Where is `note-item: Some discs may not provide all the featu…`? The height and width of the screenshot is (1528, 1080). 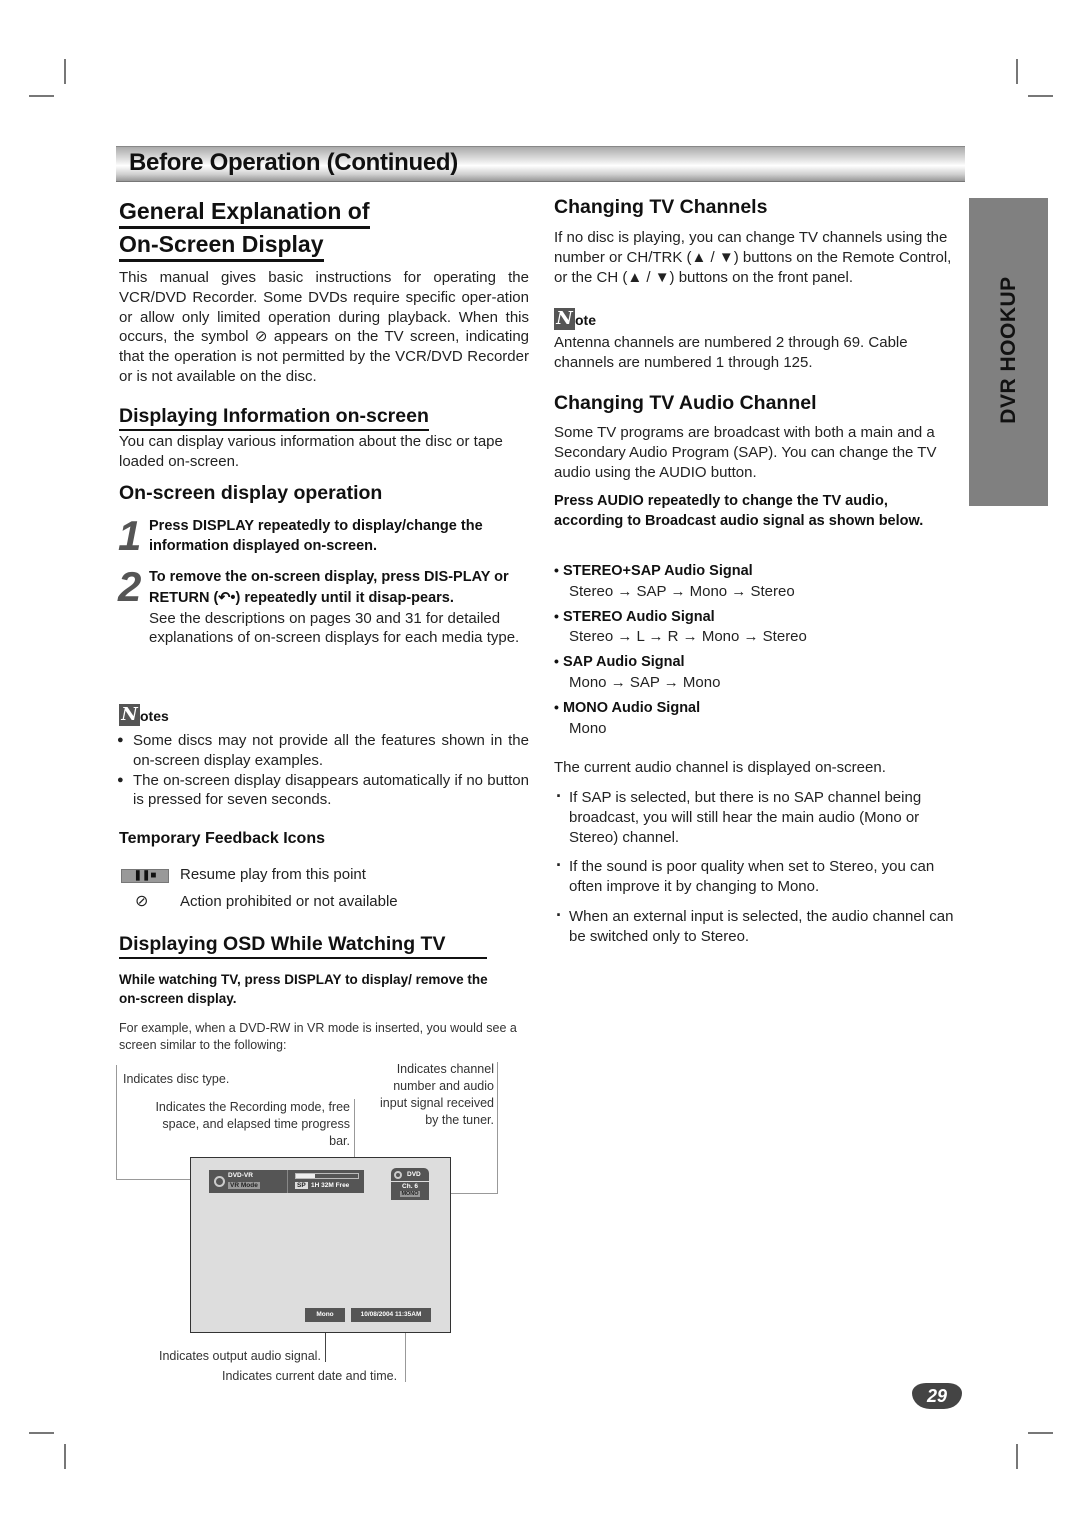 note-item: Some discs may not provide all the featu… is located at coordinates (323, 751).